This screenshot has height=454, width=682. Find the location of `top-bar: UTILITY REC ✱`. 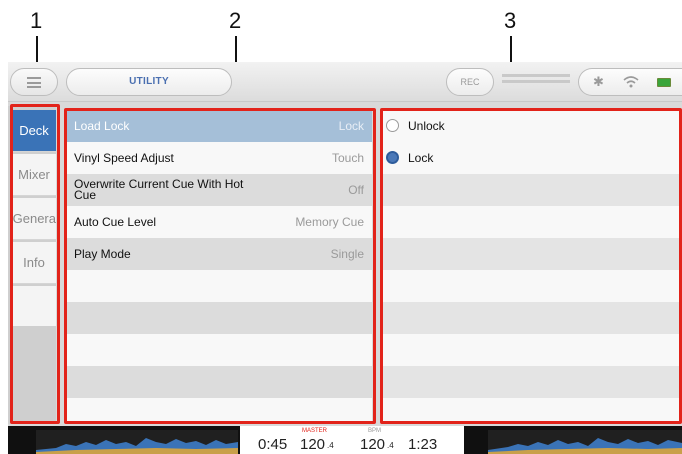

top-bar: UTILITY REC ✱ is located at coordinates (345, 82).